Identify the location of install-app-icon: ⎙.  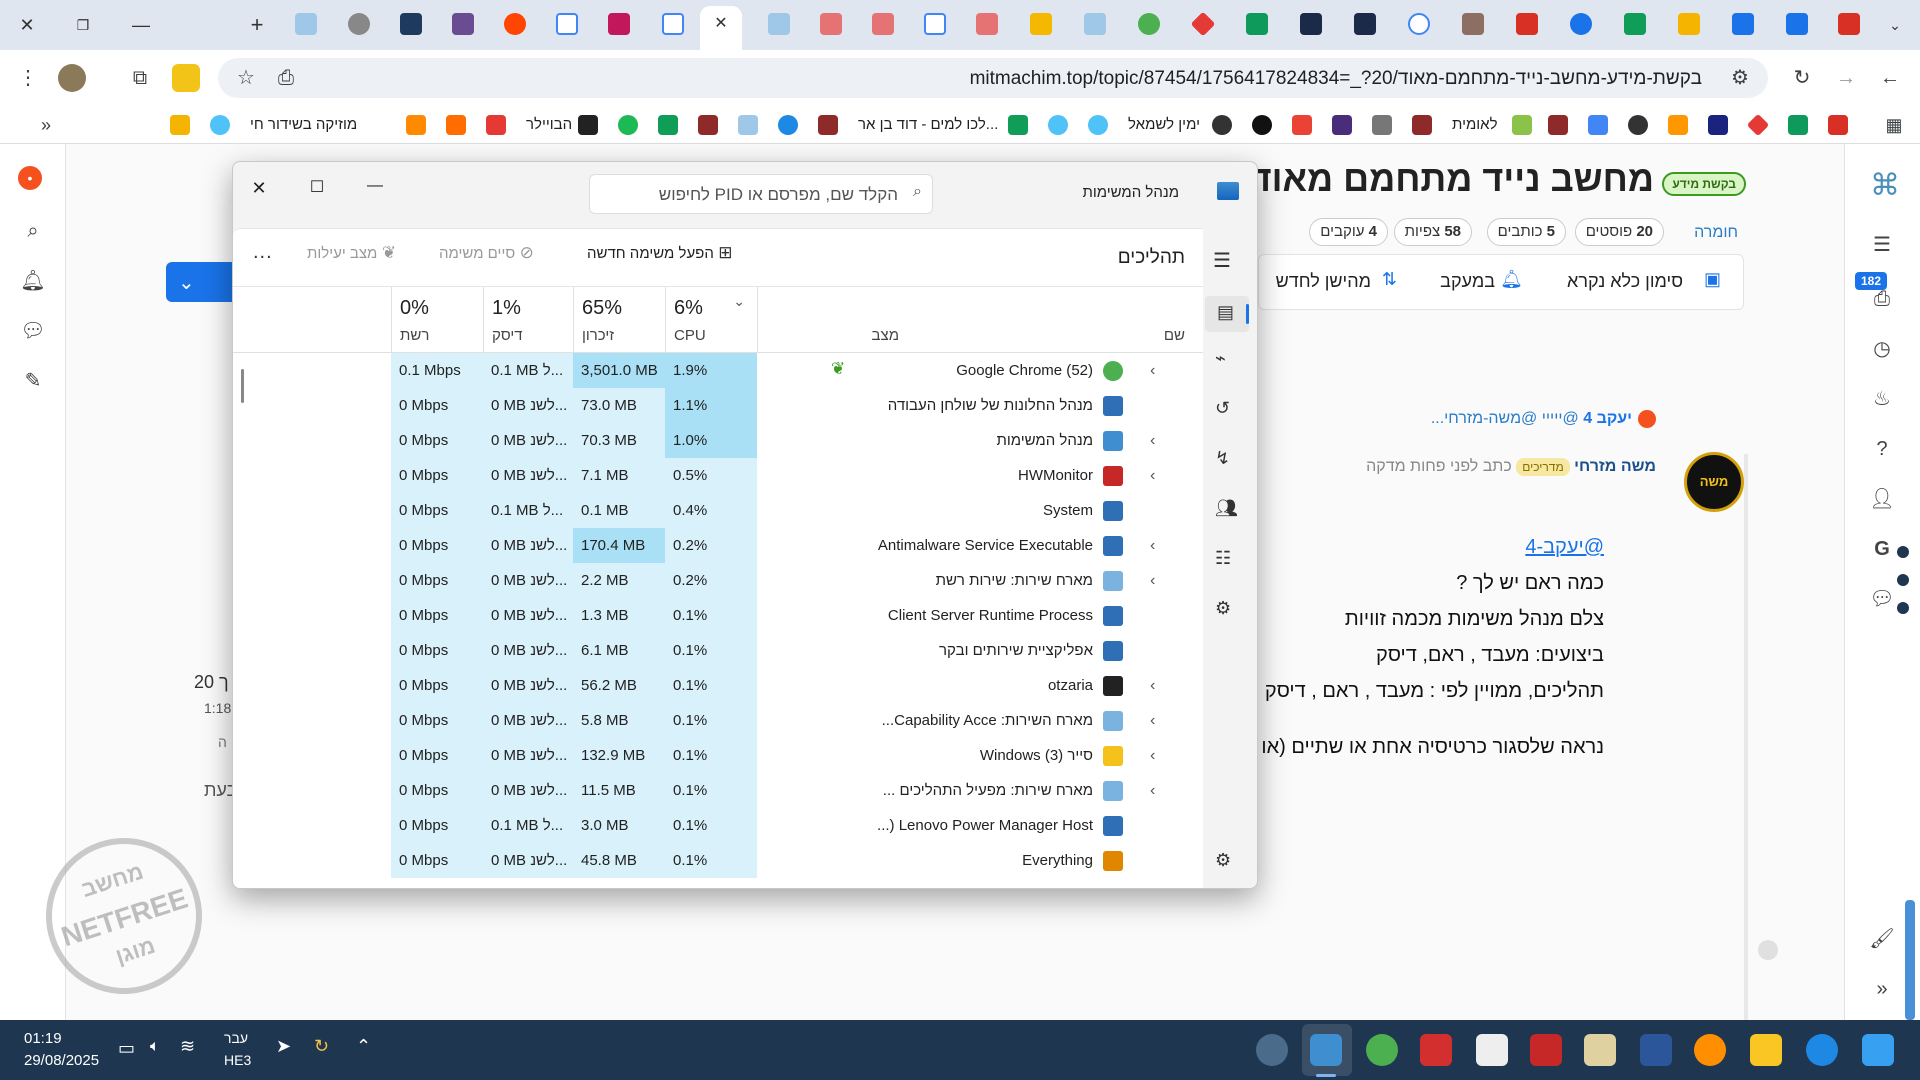
(286, 78).